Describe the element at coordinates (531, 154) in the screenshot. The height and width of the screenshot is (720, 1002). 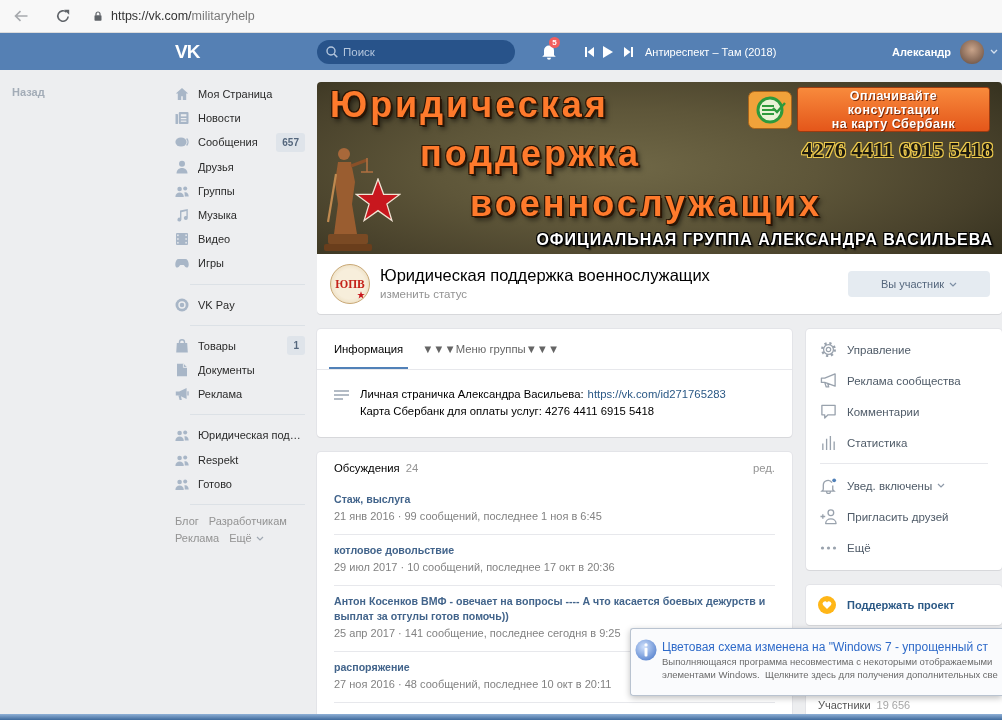
I see `banner-title-line: поддержка` at that location.